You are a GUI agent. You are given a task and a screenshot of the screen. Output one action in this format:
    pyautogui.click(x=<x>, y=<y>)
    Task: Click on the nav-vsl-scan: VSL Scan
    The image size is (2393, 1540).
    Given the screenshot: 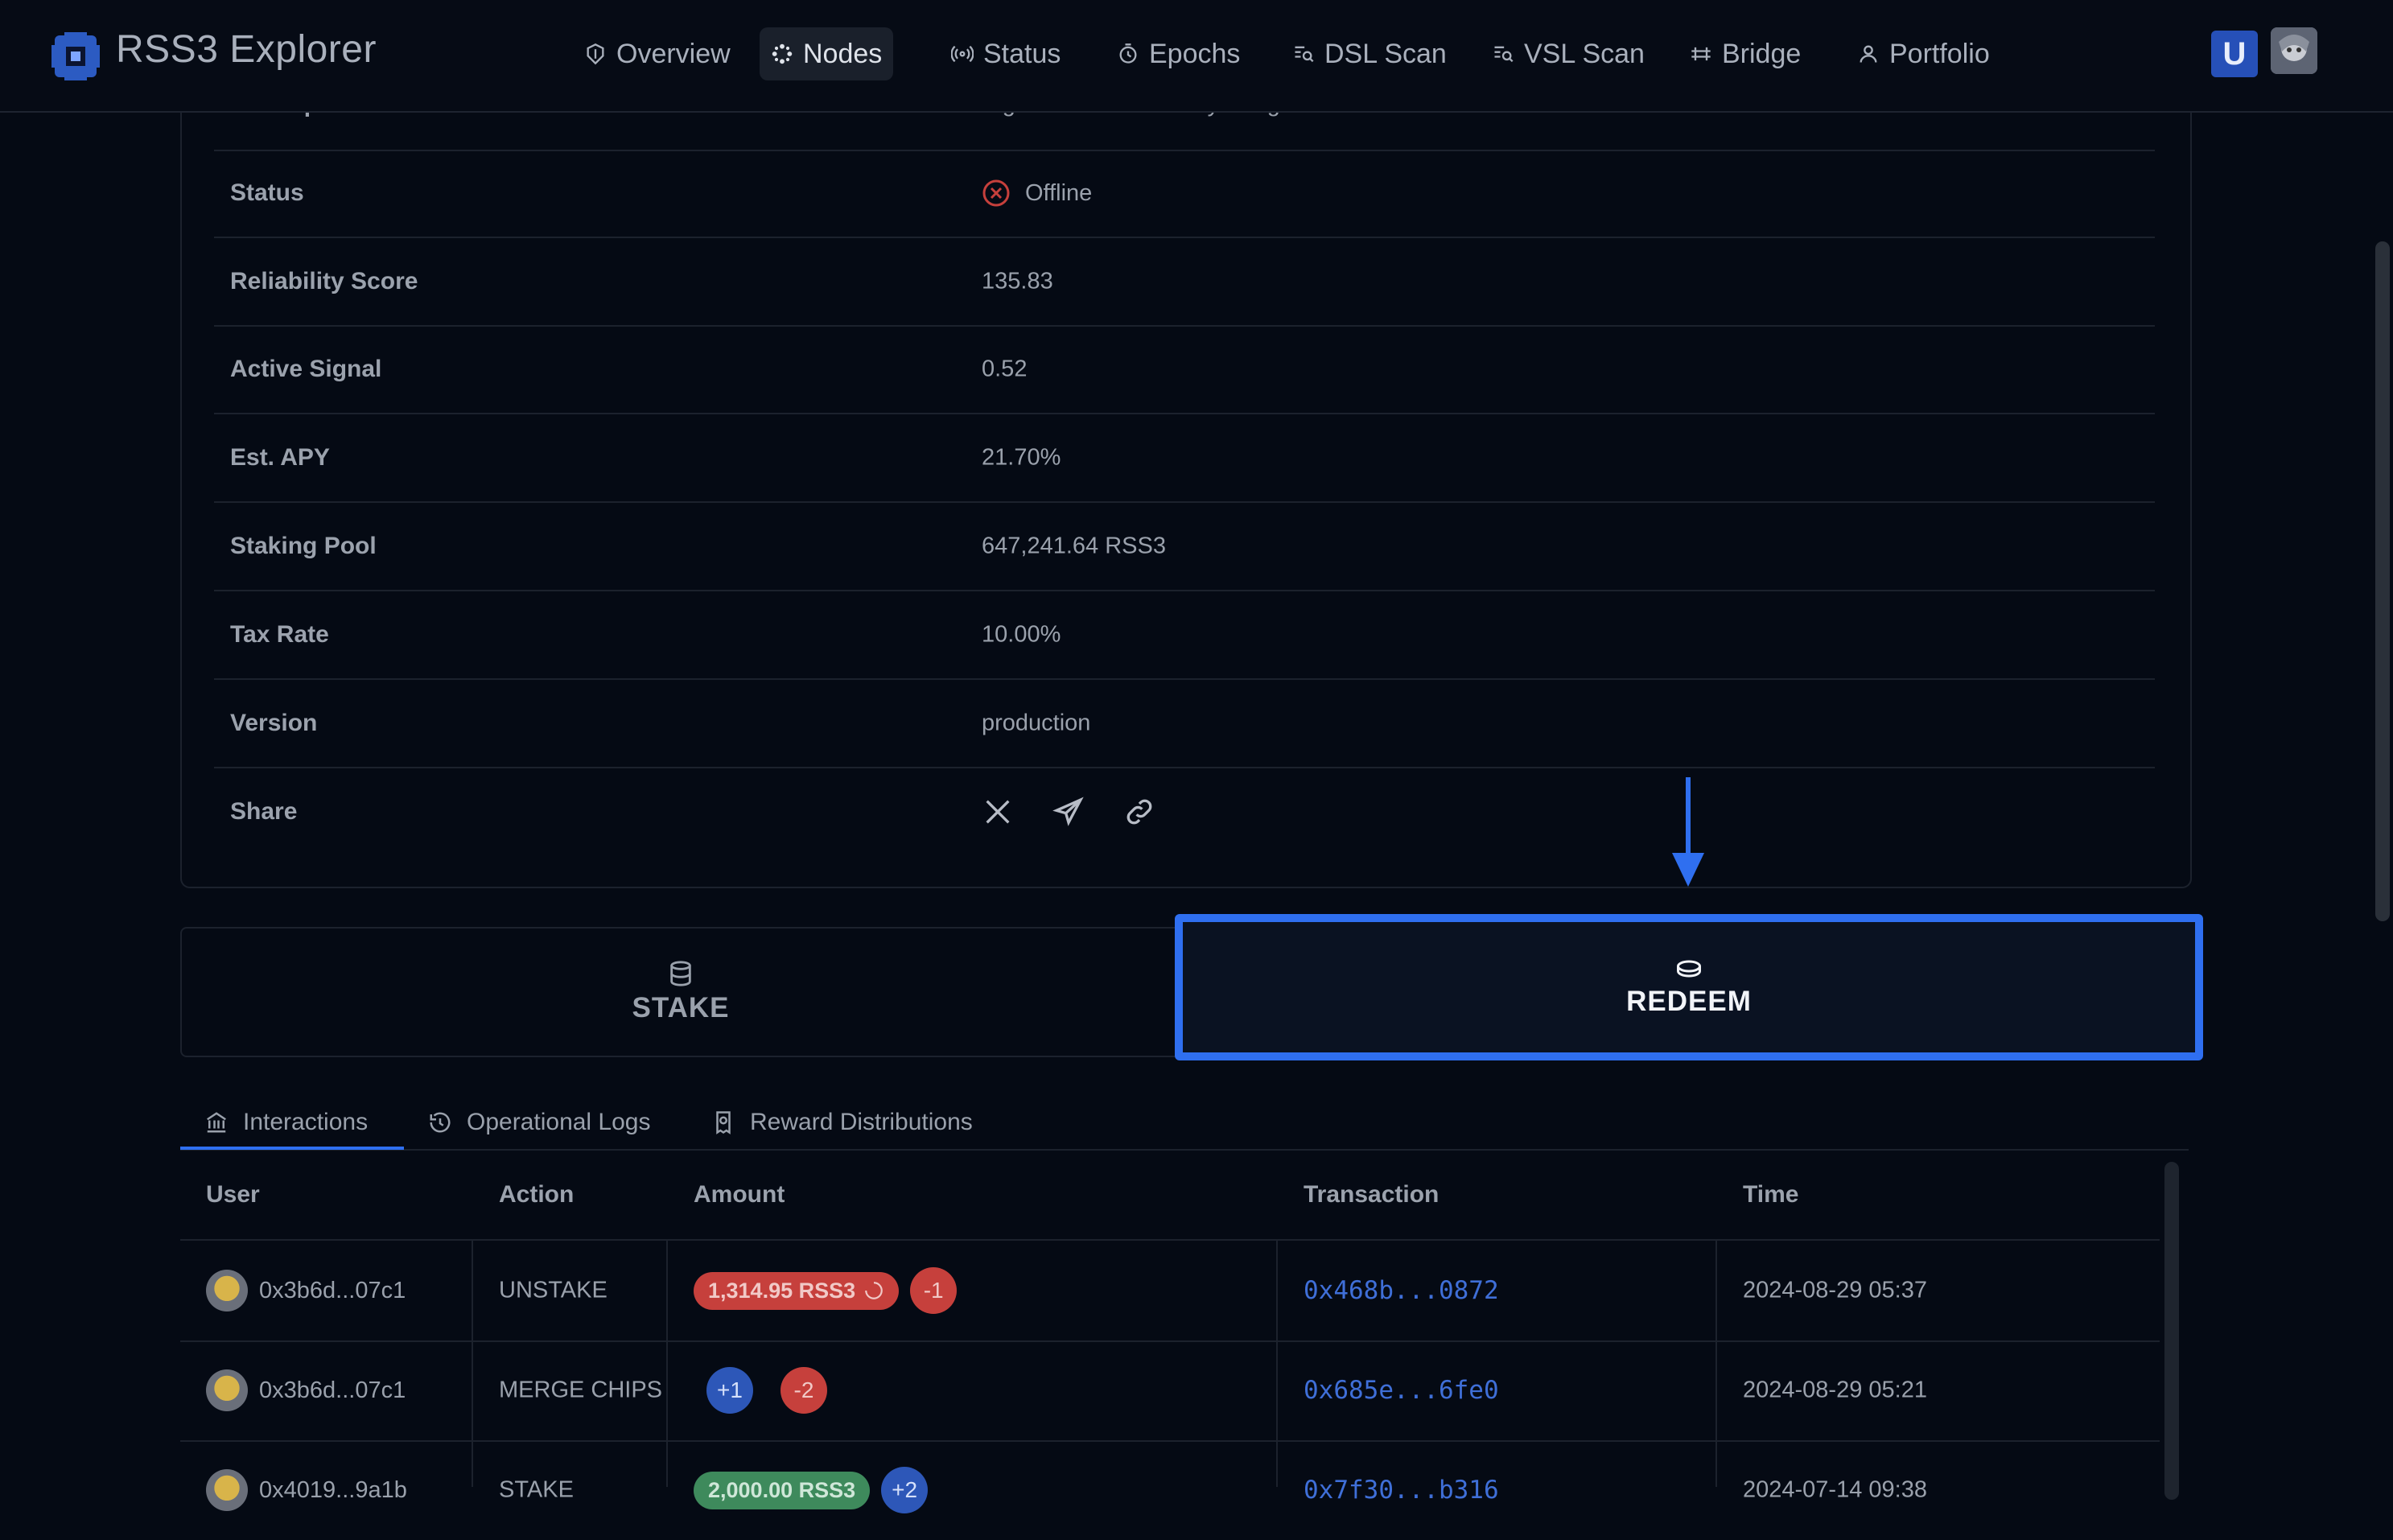 What is the action you would take?
    pyautogui.click(x=1569, y=54)
    